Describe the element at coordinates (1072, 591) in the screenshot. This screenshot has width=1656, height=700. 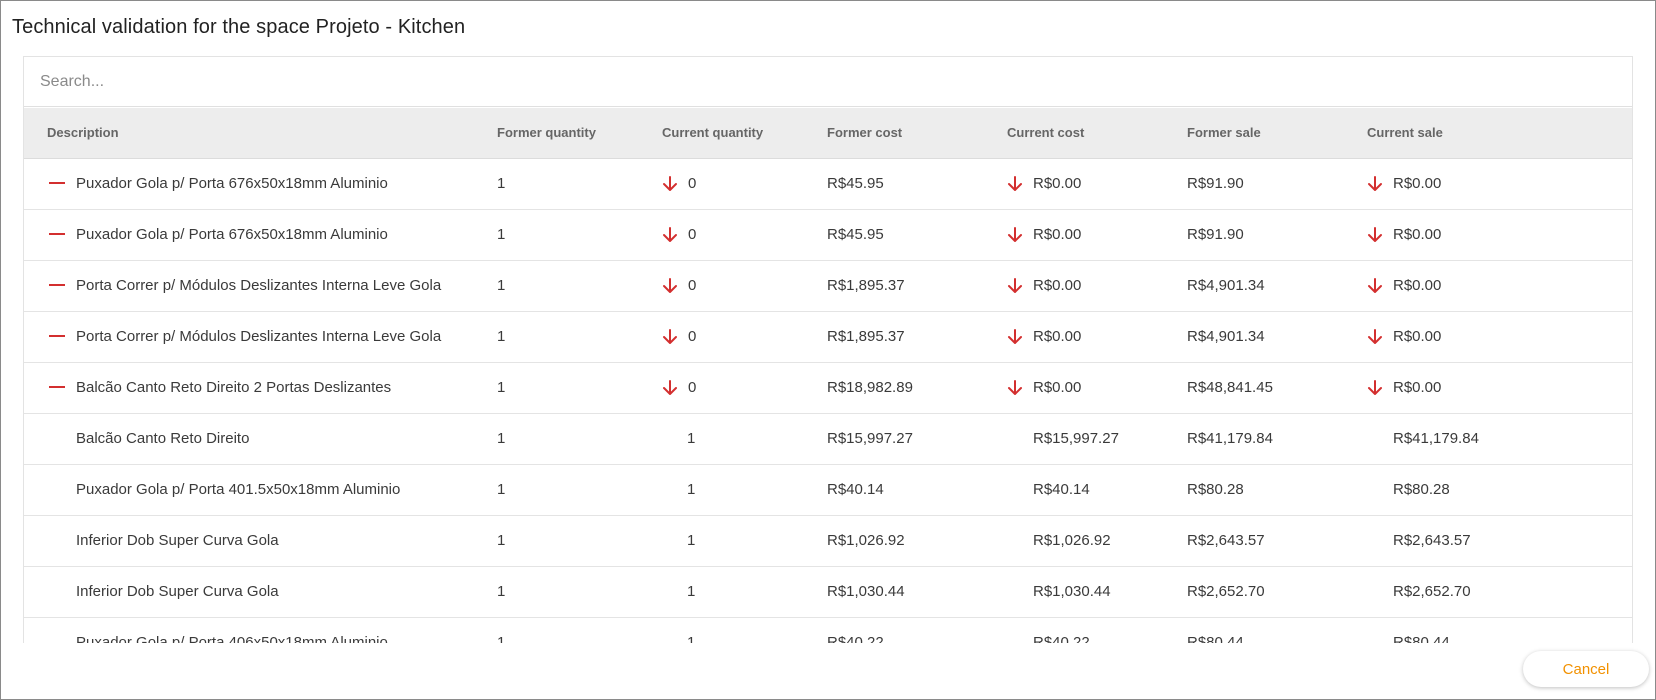
I see `current-cost-value: R$1,030.44` at that location.